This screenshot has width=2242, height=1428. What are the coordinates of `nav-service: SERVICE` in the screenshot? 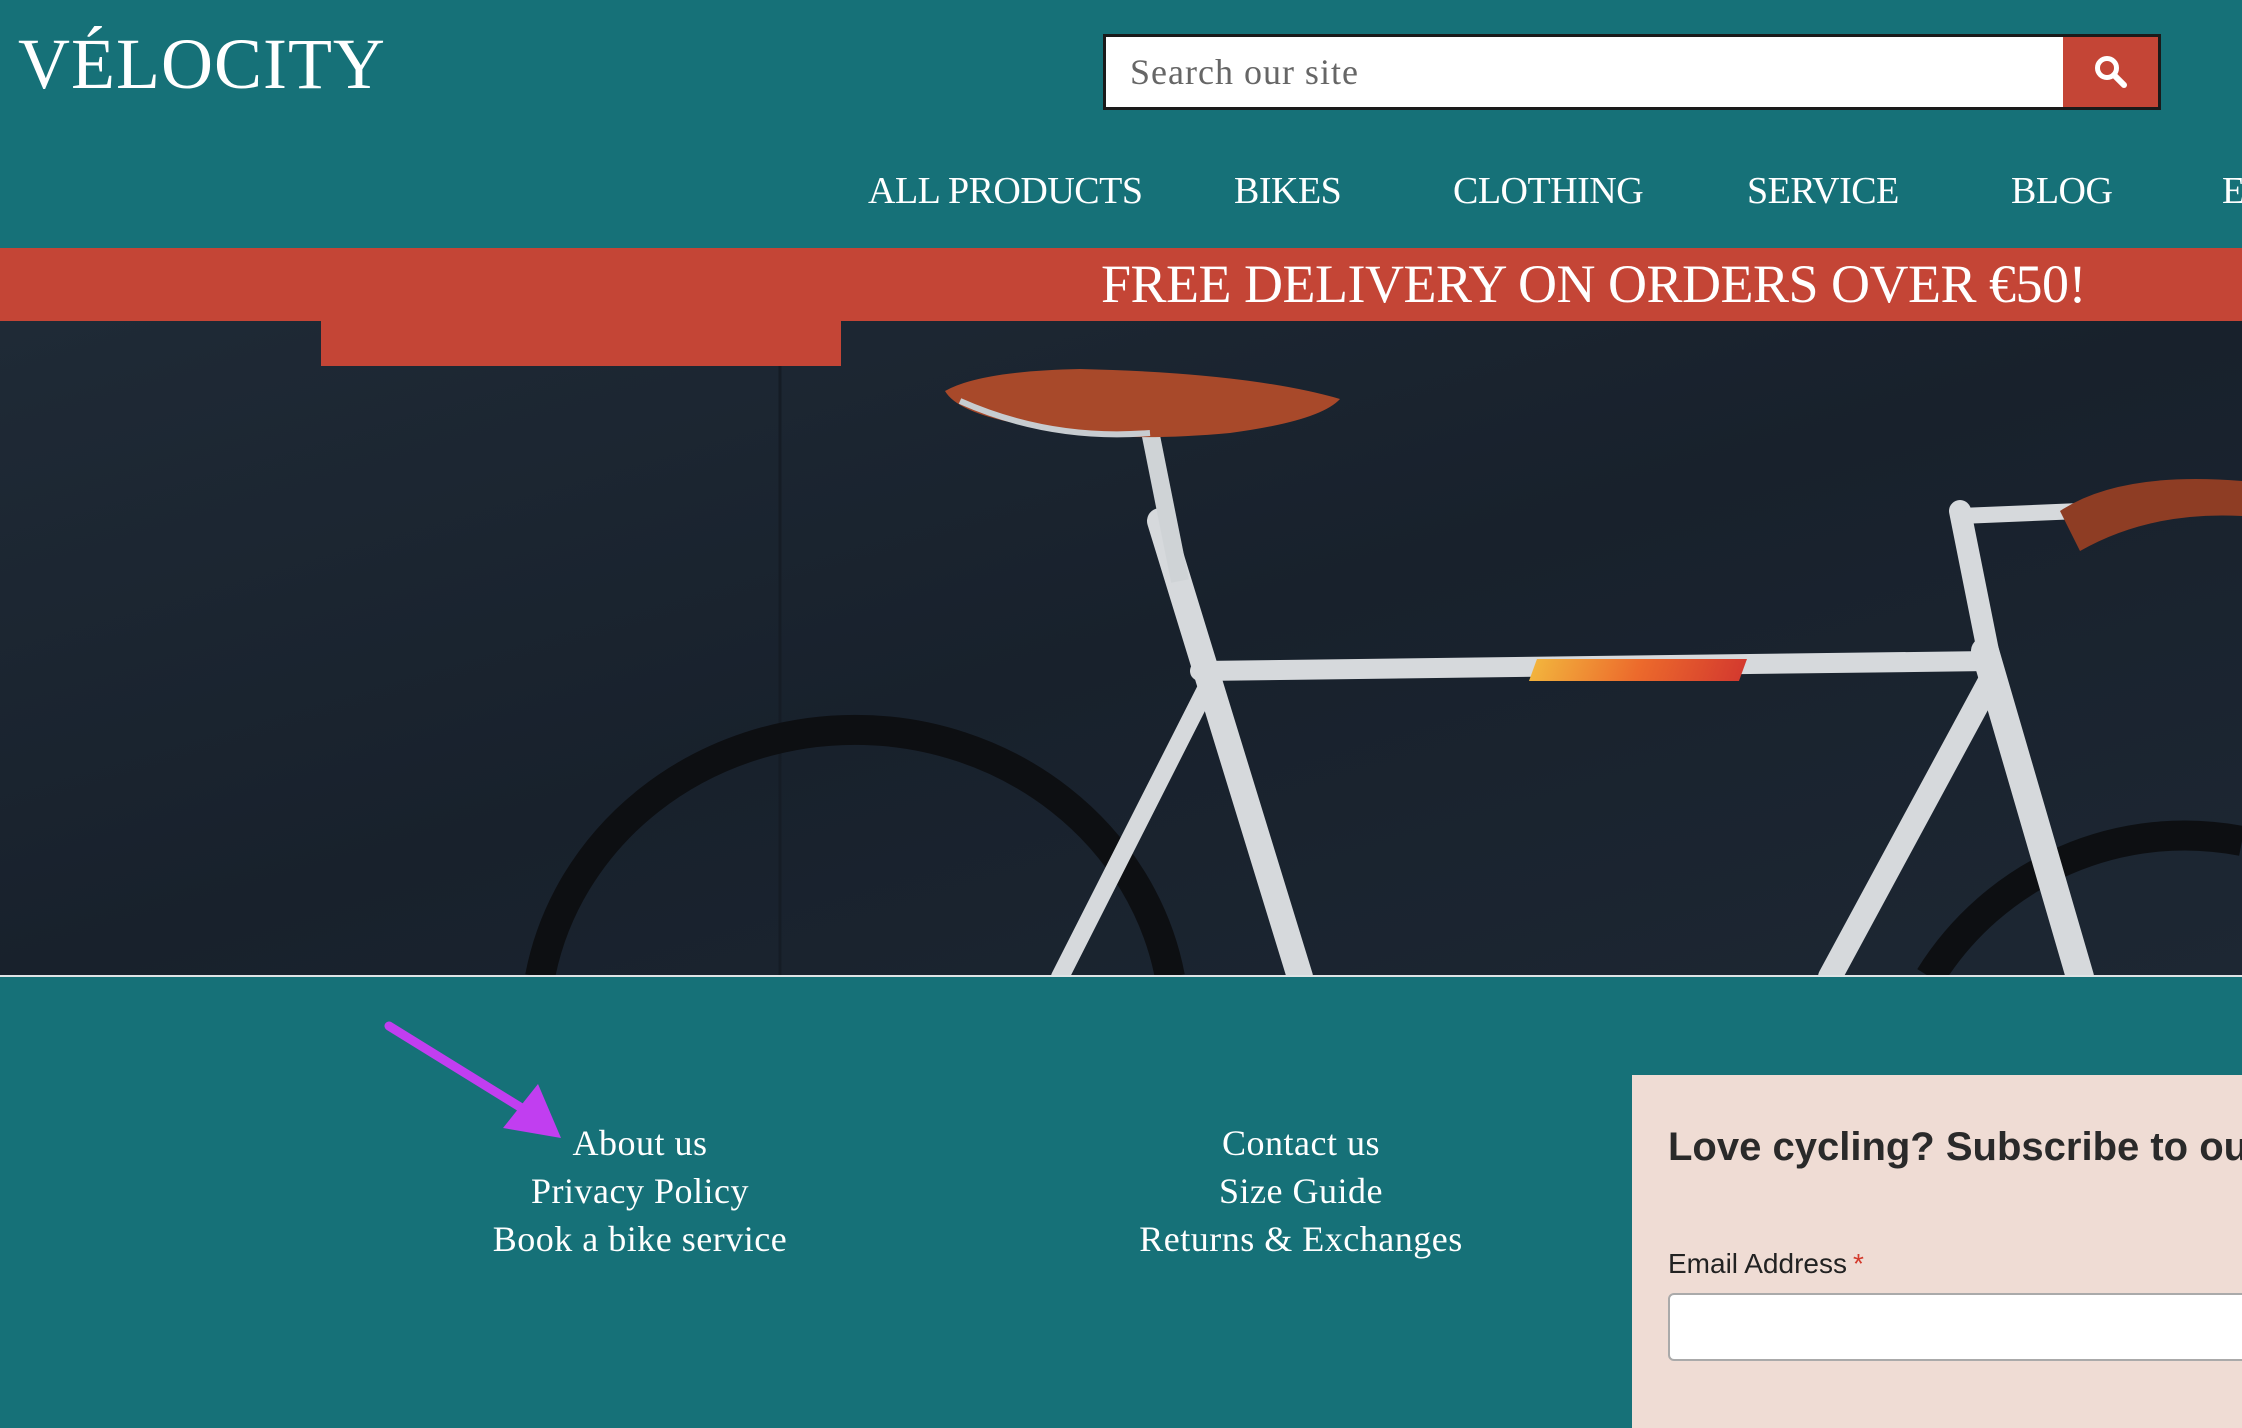 It's located at (1823, 191).